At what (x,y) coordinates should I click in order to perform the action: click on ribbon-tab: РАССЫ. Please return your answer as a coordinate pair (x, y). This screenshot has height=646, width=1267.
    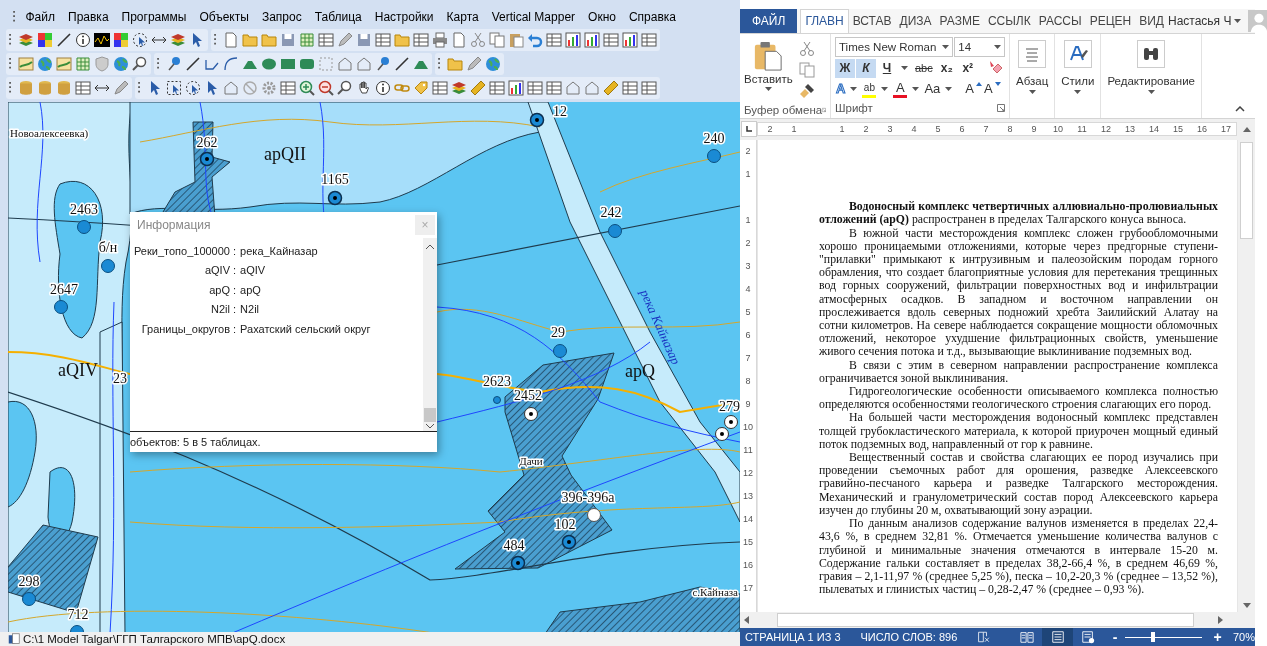
    Looking at the image, I should click on (1060, 21).